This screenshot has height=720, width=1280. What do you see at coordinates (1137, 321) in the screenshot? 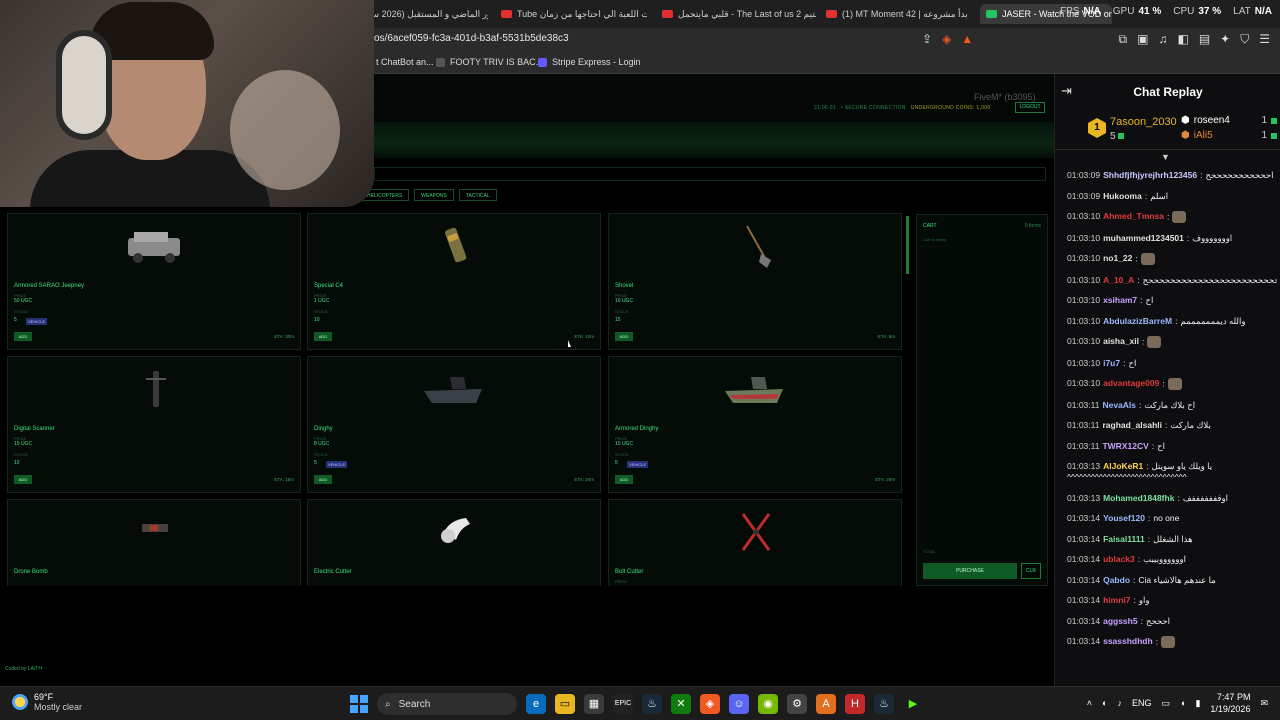
I see `message-username: AbdulazizBarreM` at bounding box center [1137, 321].